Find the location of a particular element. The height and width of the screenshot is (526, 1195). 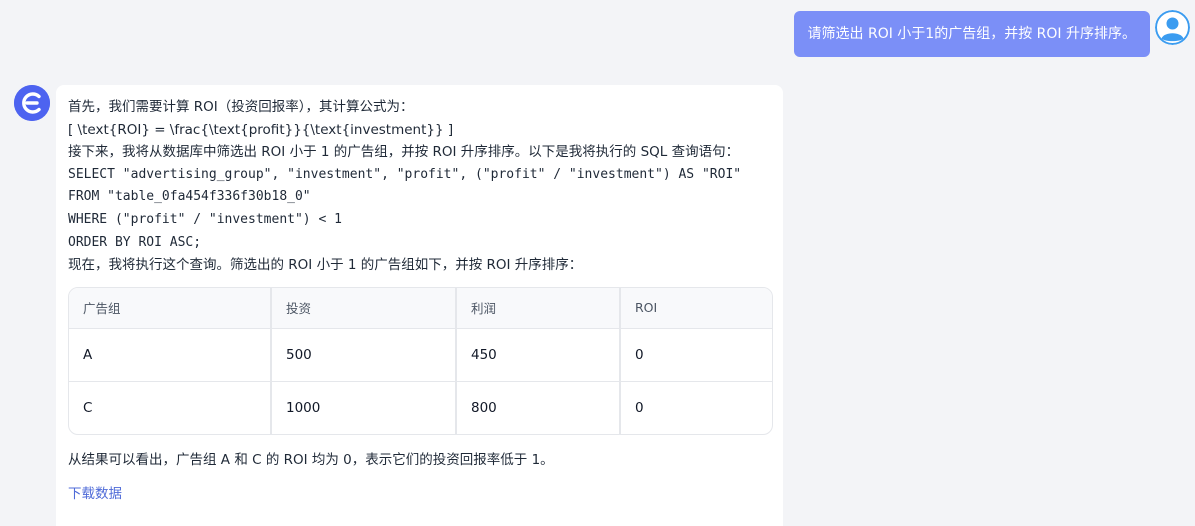

user-message-text: 请筛选出 ROI 小于1的广告组，并按 ROI 升序排序。 is located at coordinates (971, 34).